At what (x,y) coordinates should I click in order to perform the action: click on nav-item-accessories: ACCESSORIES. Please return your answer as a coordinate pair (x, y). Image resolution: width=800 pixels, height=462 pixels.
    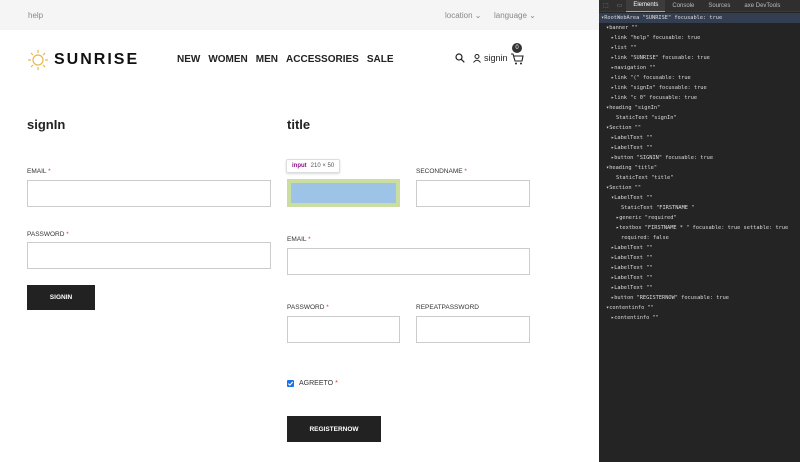
    Looking at the image, I should click on (322, 59).